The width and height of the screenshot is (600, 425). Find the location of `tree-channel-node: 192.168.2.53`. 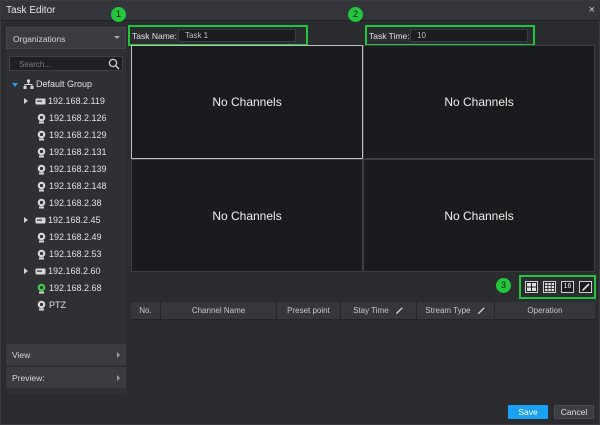

tree-channel-node: 192.168.2.53 is located at coordinates (66, 255).